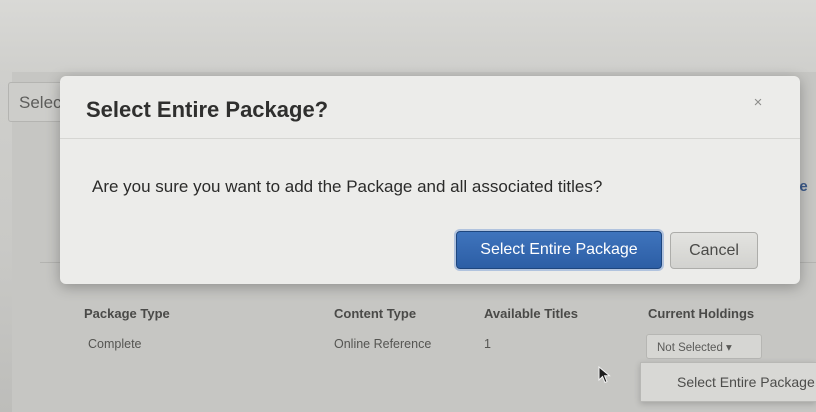  I want to click on mouse-pointer-icon, so click(604, 375).